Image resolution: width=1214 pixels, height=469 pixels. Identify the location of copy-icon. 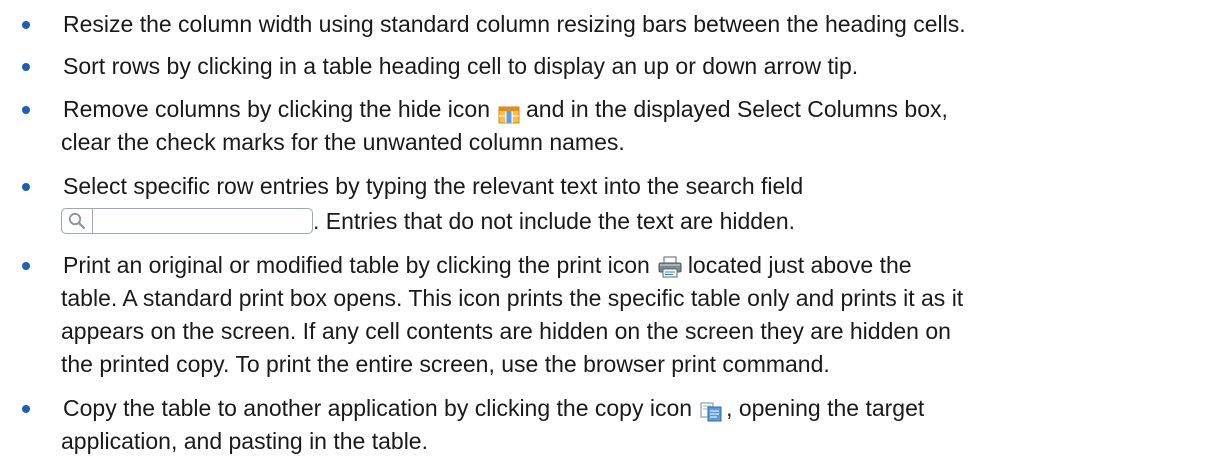
(711, 410).